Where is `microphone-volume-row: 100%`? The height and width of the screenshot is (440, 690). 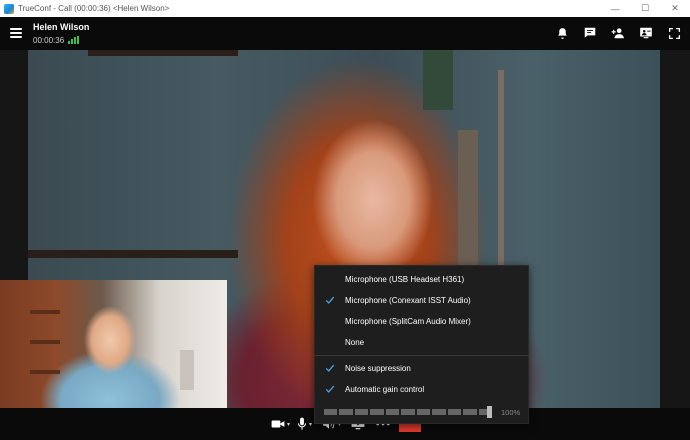 microphone-volume-row: 100% is located at coordinates (424, 412).